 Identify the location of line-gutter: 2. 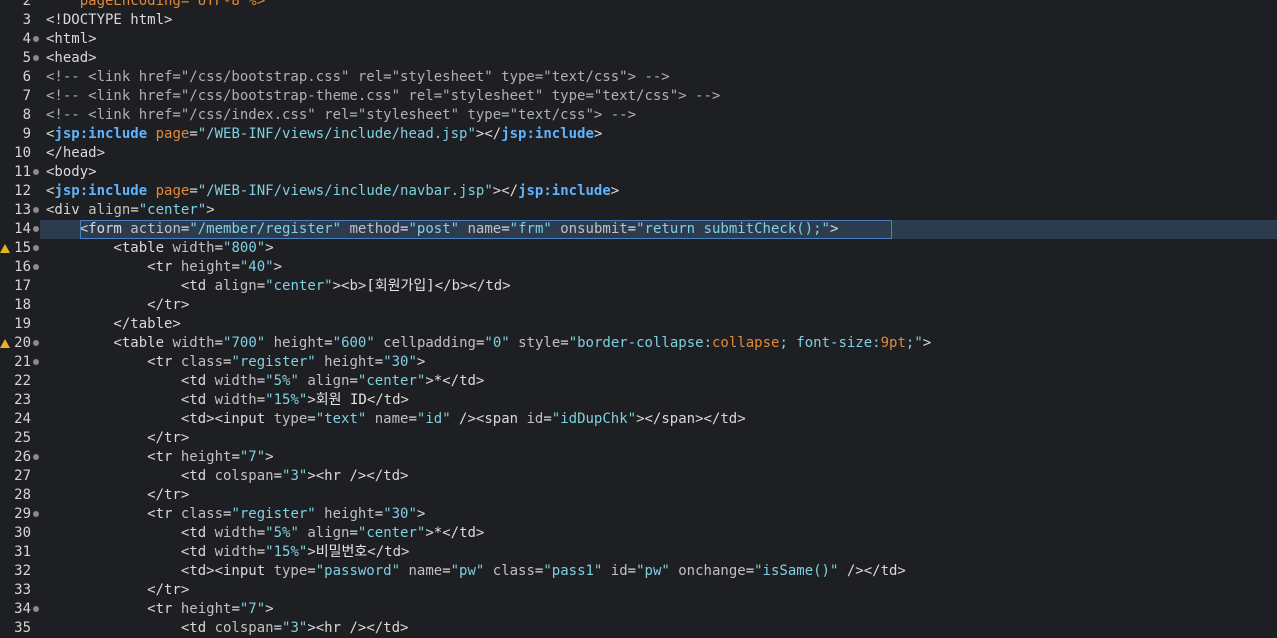
(20, 5).